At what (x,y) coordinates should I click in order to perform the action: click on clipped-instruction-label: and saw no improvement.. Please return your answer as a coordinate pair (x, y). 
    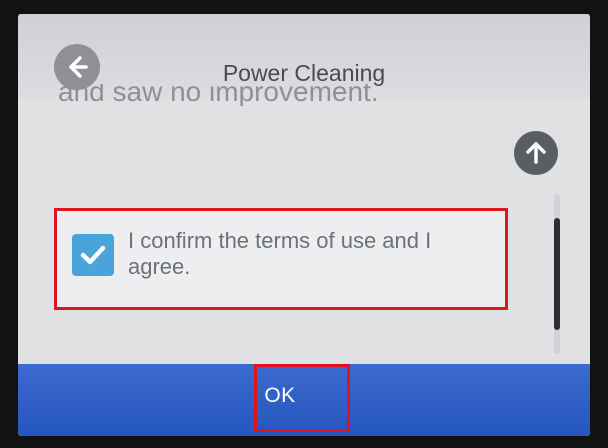
    Looking at the image, I should click on (218, 95).